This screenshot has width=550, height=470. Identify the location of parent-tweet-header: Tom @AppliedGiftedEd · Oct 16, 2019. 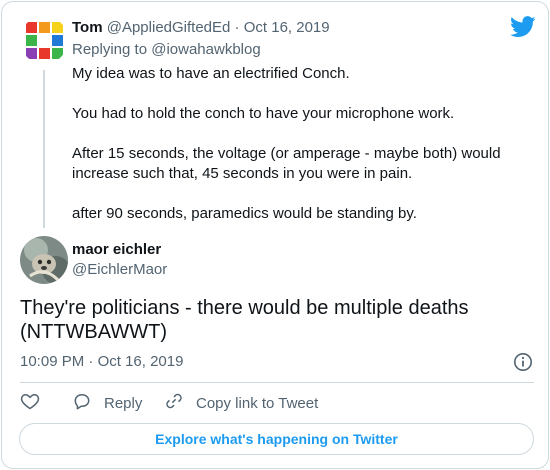
(201, 28).